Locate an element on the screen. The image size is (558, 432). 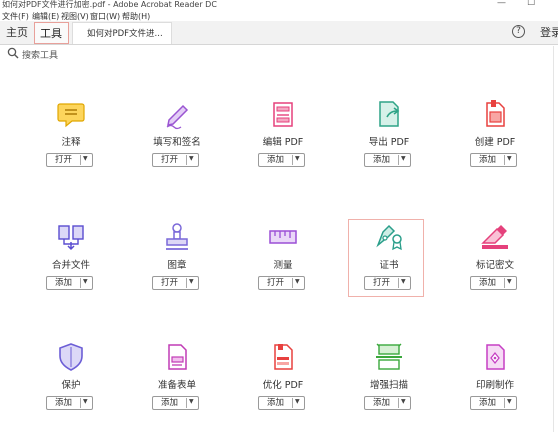
help-icon: ? is located at coordinates (518, 31).